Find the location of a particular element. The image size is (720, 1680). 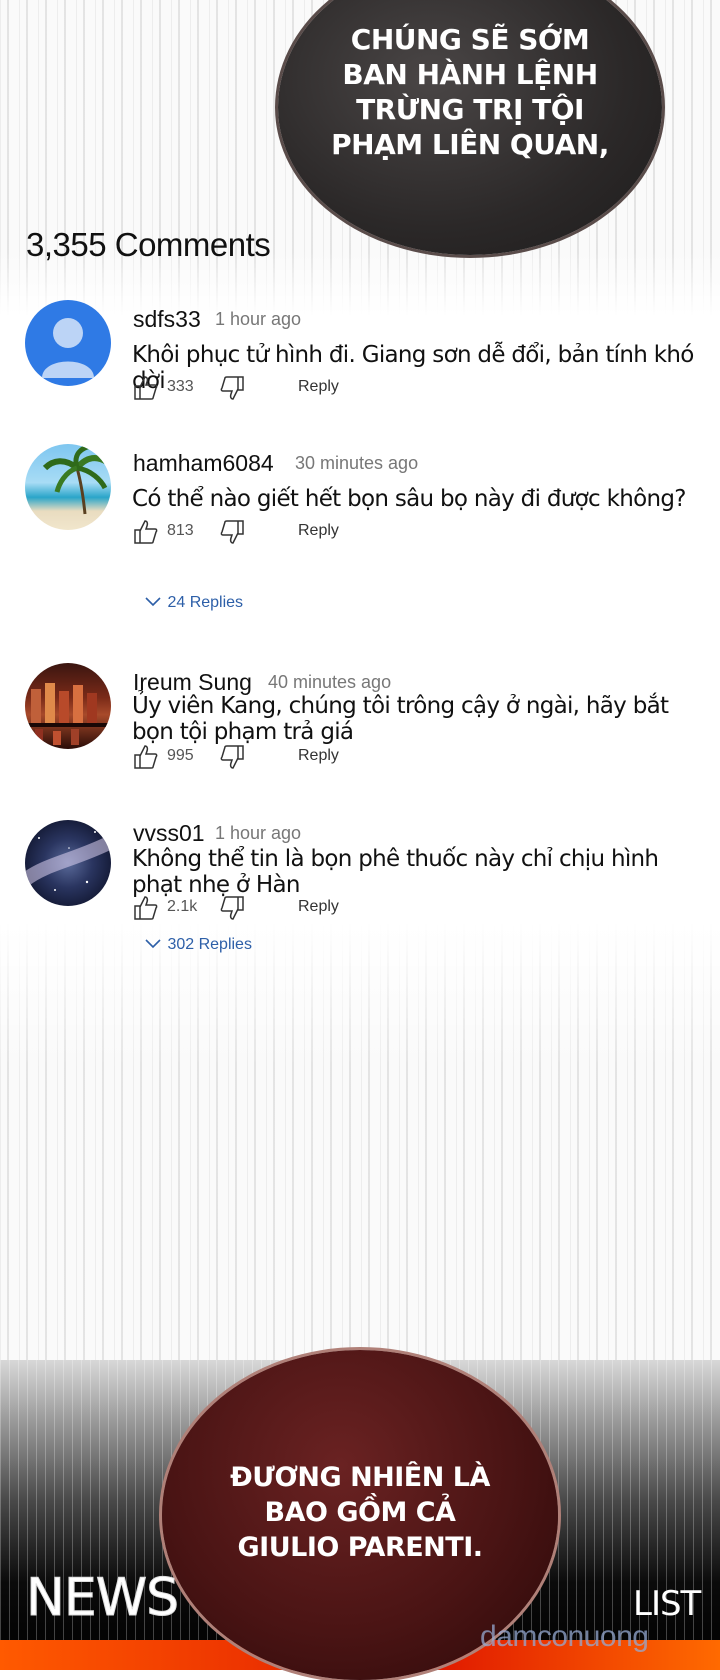

replies-count: 302 Replies is located at coordinates (209, 944).